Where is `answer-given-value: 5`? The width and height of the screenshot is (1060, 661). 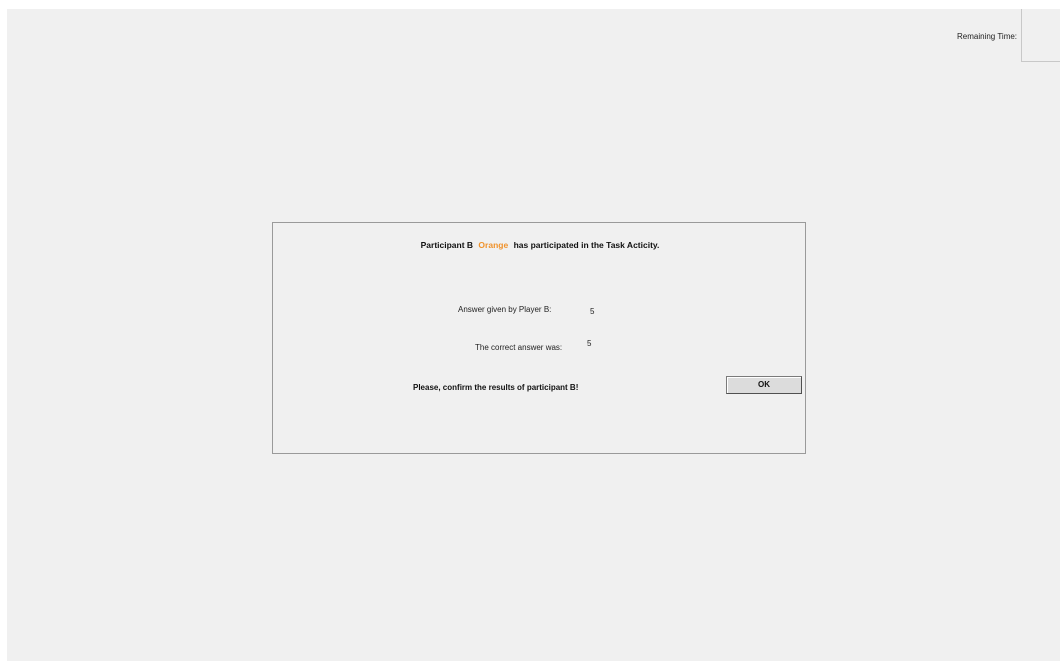 answer-given-value: 5 is located at coordinates (592, 311).